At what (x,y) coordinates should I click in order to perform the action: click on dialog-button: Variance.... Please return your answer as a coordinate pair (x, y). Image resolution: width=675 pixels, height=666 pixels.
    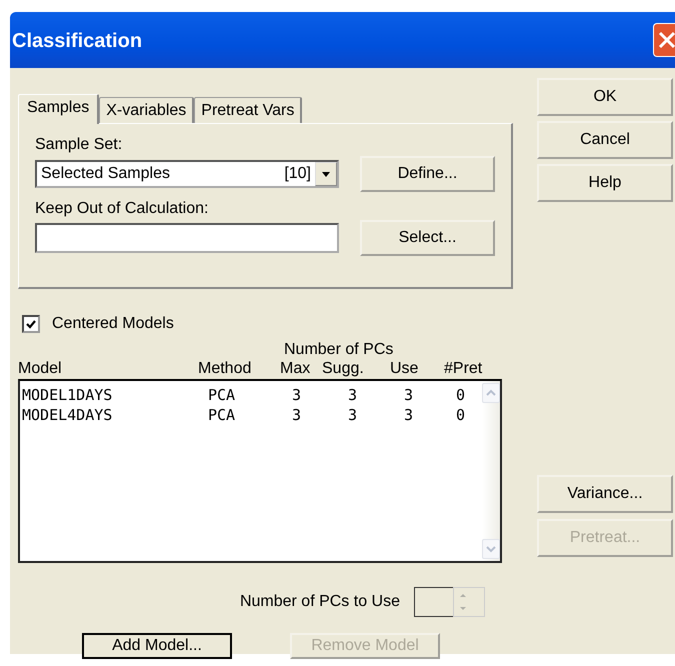
    Looking at the image, I should click on (605, 494).